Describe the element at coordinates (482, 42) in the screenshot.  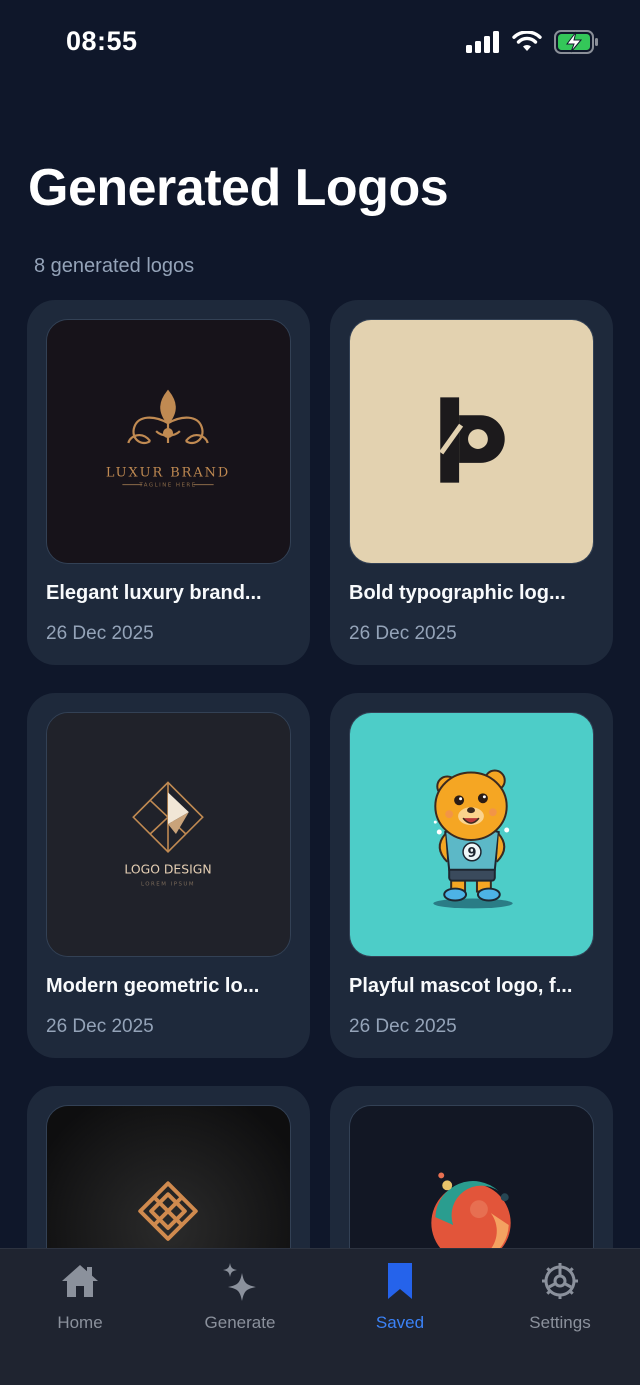
I see `cellular-signal-icon` at that location.